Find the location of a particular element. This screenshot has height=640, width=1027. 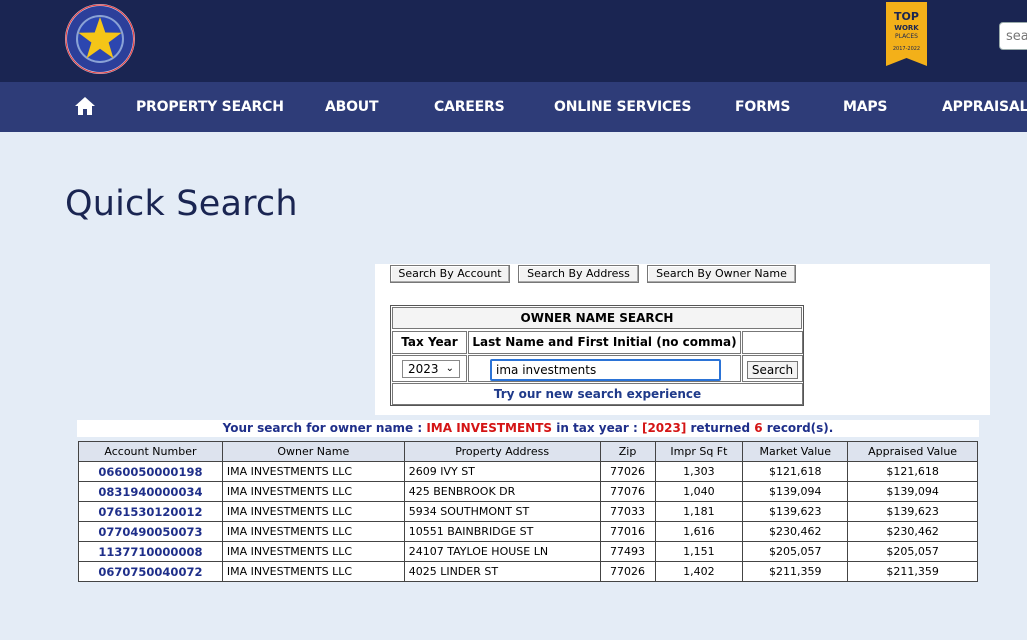

search-by-account-button: Search By Account is located at coordinates (450, 274).